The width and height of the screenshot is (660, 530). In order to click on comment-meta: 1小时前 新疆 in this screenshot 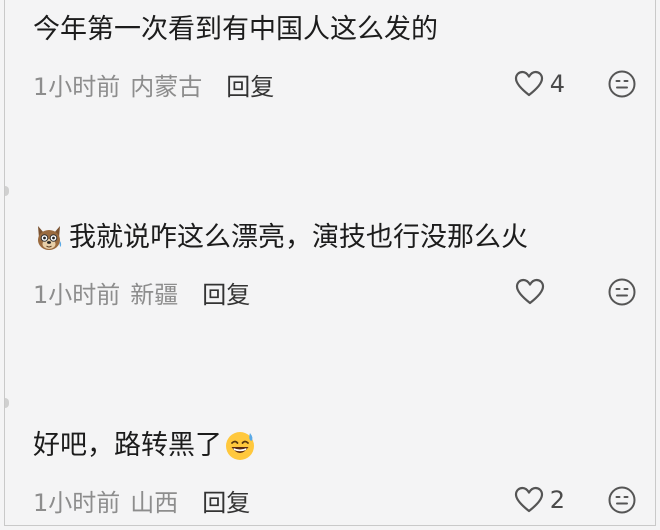, I will do `click(105, 292)`.